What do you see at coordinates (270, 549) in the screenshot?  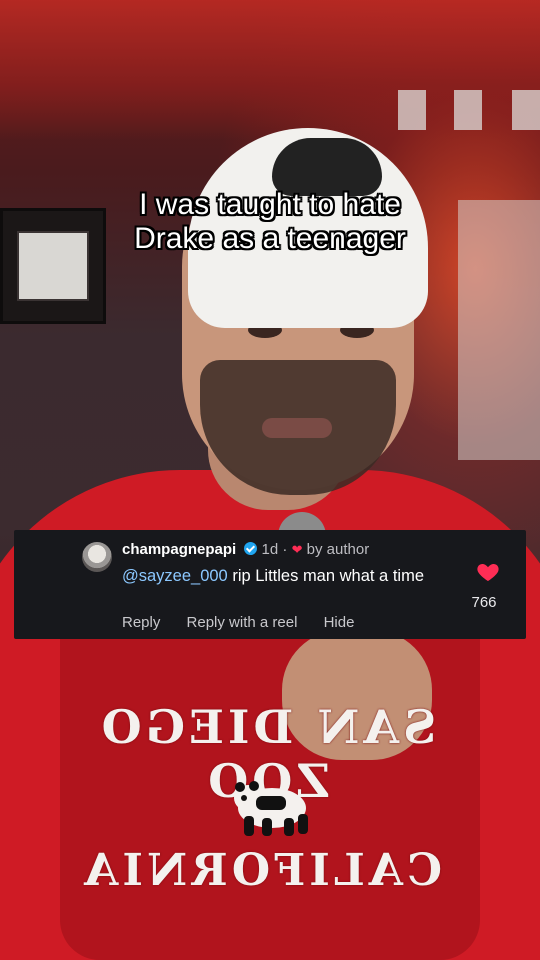 I see `comment-time: 1d` at bounding box center [270, 549].